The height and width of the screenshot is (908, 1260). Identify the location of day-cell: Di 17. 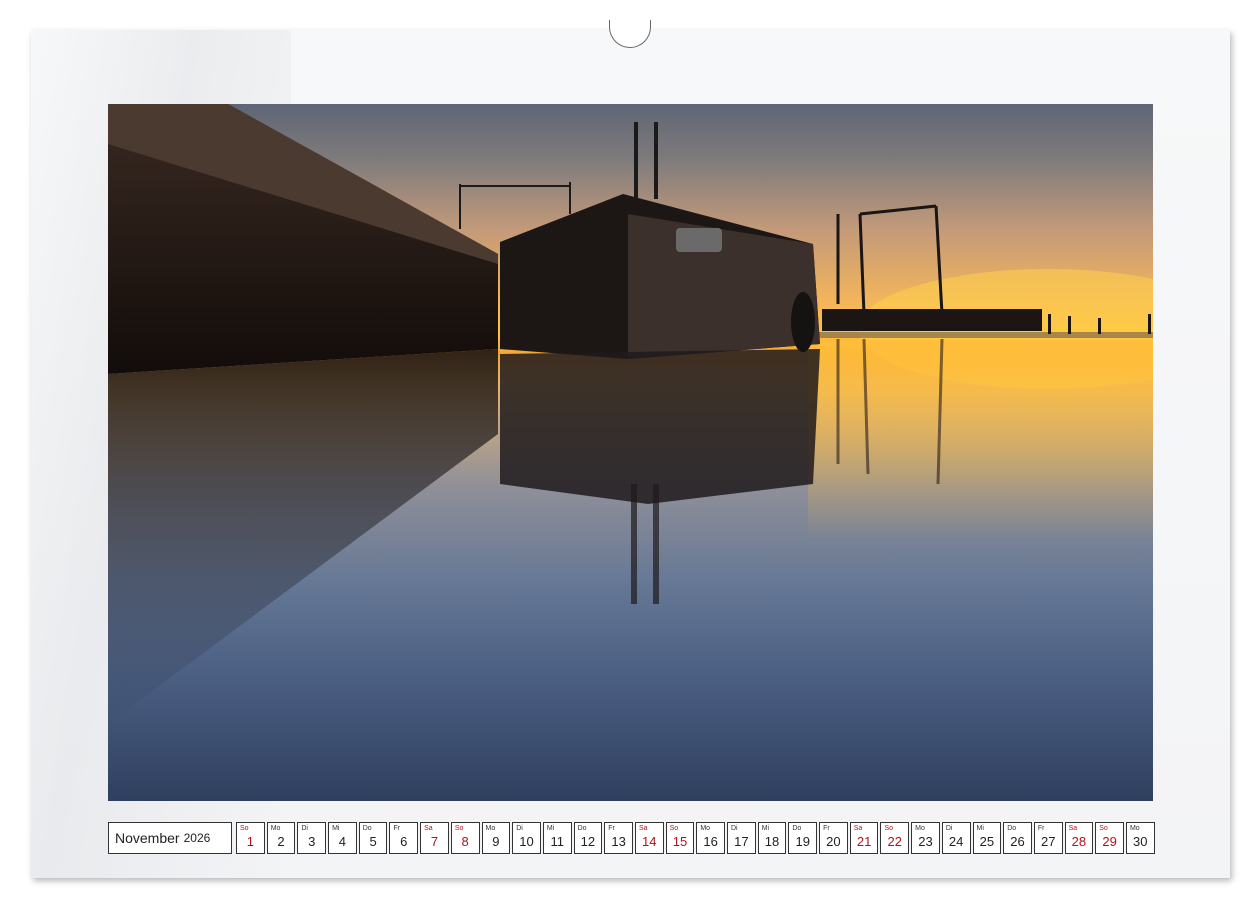
(741, 838).